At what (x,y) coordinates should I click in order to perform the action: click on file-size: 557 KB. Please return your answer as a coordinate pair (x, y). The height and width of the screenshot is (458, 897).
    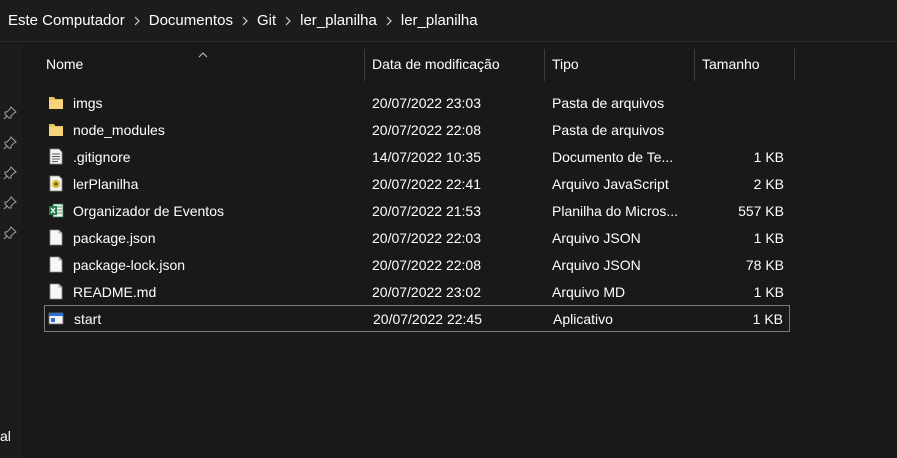
    Looking at the image, I should click on (761, 210).